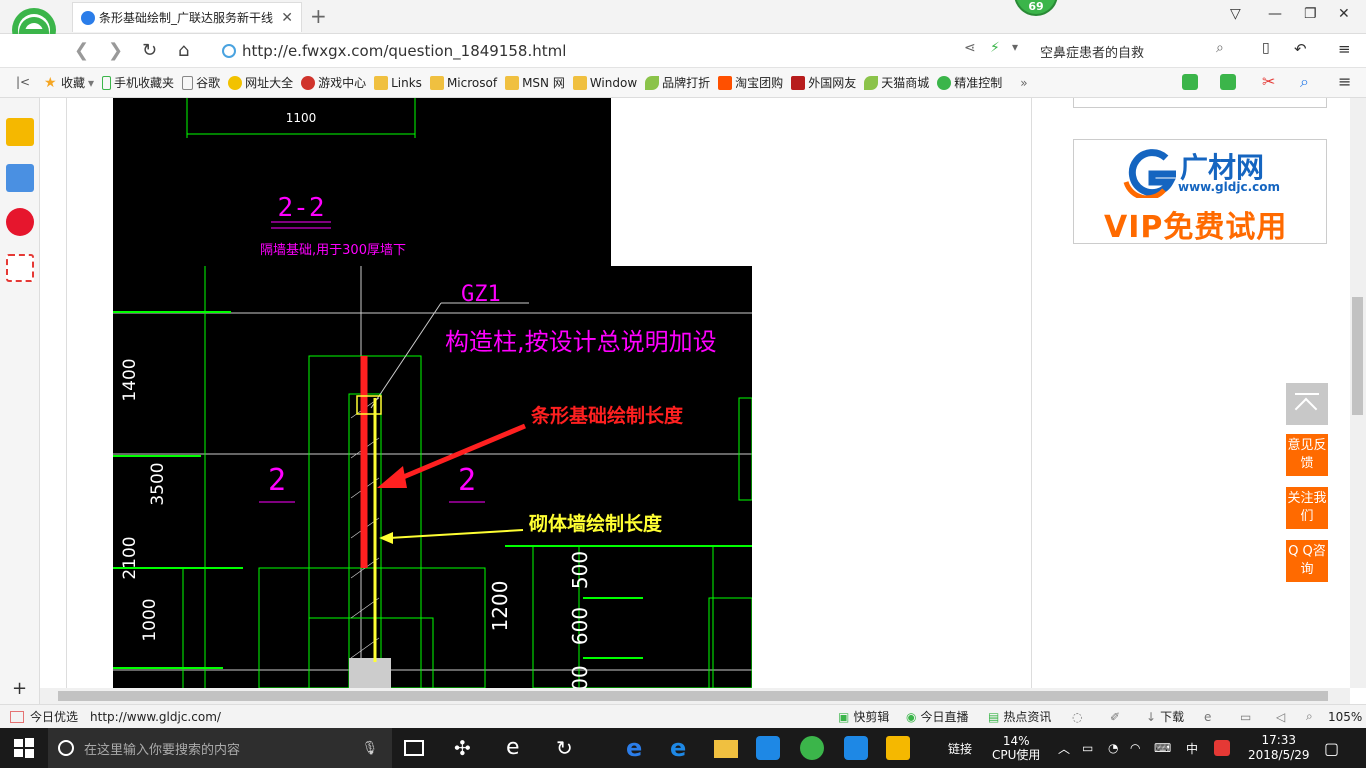 The image size is (1366, 768). What do you see at coordinates (1304, 82) in the screenshot?
I see `magnifier-icon: ⌕` at bounding box center [1304, 82].